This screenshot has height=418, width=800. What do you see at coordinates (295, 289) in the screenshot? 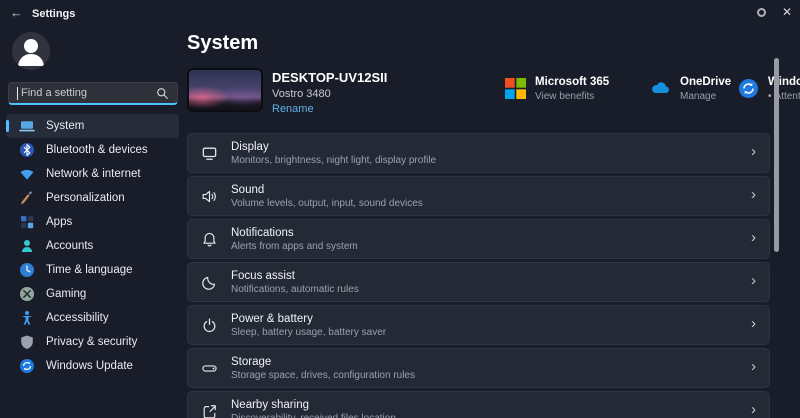
I see `row-subtitle: Notifications, automatic rules` at bounding box center [295, 289].